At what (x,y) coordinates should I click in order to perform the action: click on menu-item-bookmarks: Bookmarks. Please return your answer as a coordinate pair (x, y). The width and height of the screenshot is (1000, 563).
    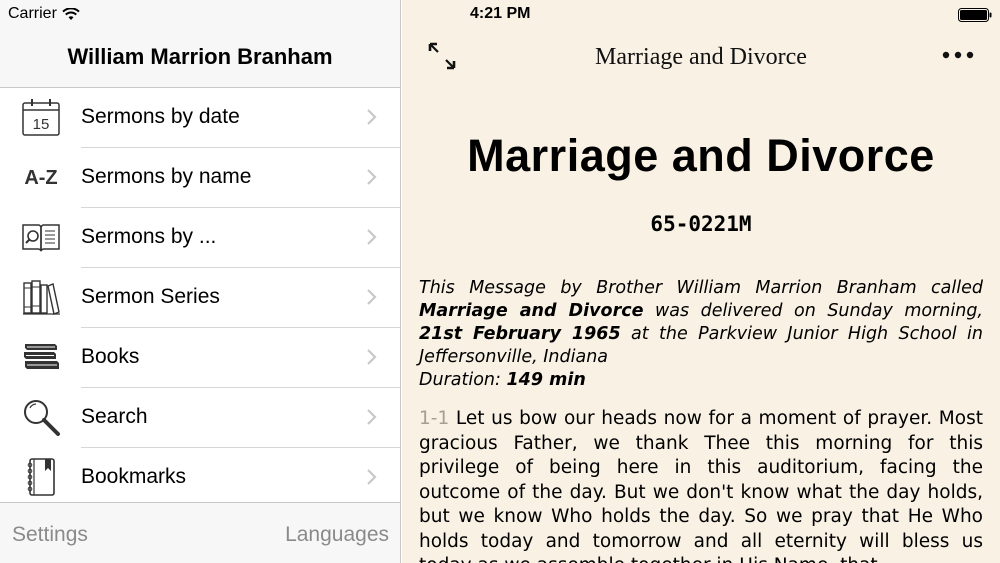
    Looking at the image, I should click on (200, 478).